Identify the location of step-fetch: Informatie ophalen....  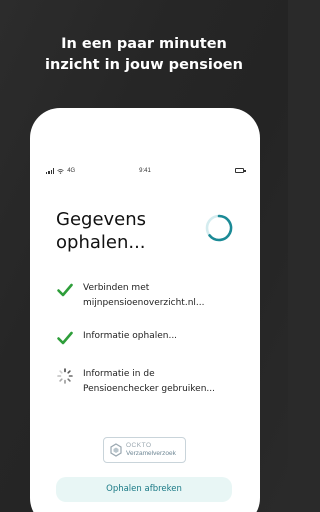
(156, 338).